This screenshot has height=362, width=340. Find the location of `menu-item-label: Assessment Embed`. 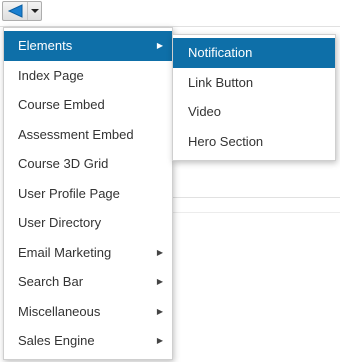

menu-item-label: Assessment Embed is located at coordinates (76, 134).